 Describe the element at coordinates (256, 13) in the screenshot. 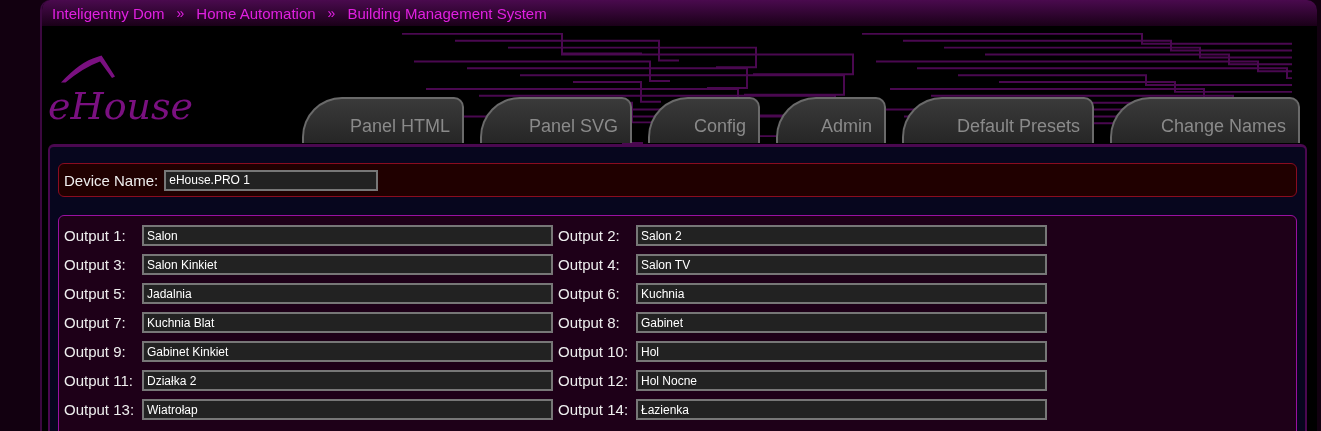

I see `breadcrumb-link: Home Automation` at that location.